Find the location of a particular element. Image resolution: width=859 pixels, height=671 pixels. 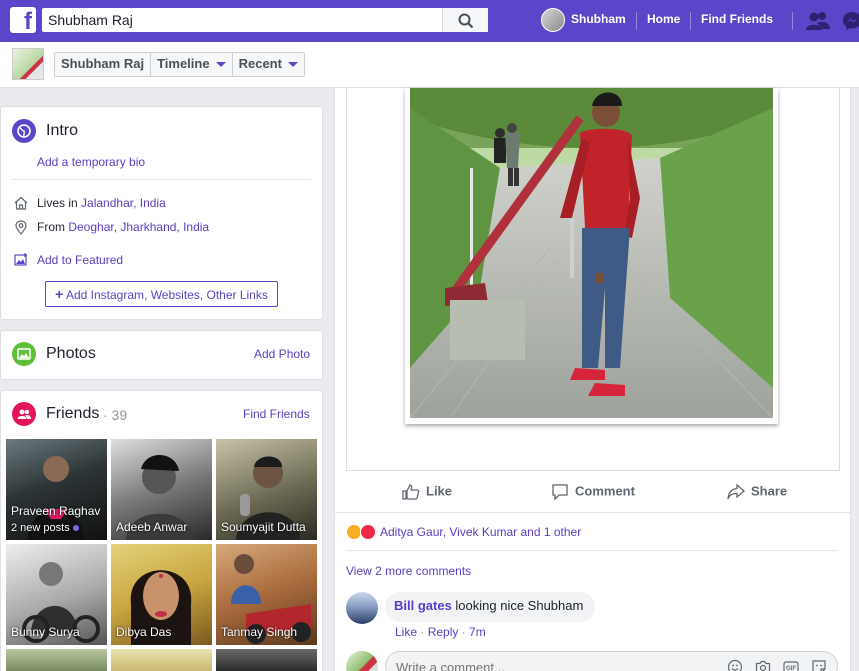

profile-tabs: Shubham Raj Timeline Recent is located at coordinates (179, 64).